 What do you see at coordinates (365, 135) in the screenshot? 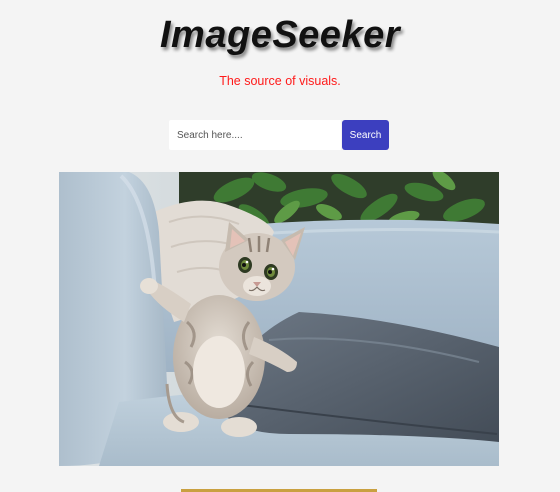
I see `search-button: Search` at bounding box center [365, 135].